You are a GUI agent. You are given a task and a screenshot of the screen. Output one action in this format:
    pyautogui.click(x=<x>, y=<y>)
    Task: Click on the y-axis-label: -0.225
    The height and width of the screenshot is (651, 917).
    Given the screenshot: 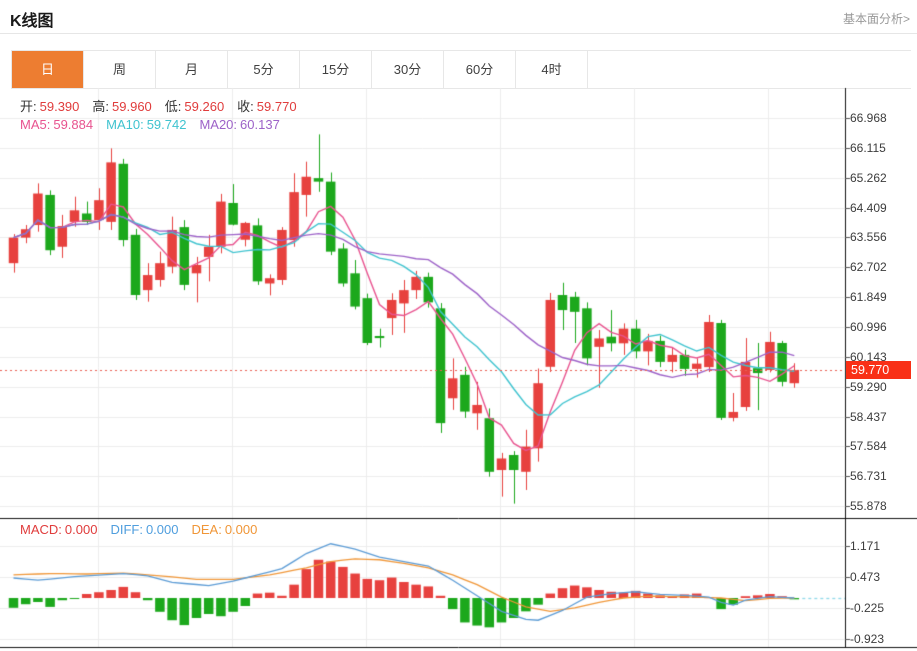 What is the action you would take?
    pyautogui.click(x=867, y=608)
    